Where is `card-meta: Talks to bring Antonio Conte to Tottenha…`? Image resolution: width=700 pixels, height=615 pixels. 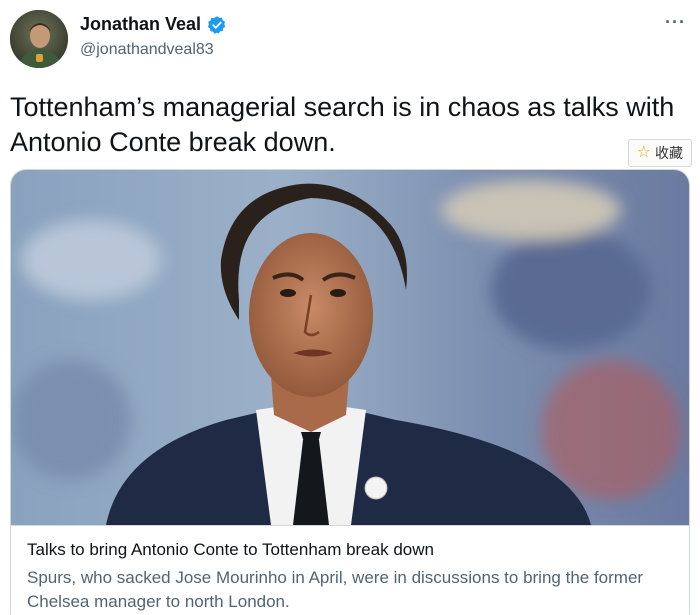
card-meta: Talks to bring Antonio Conte to Tottenha… is located at coordinates (350, 570).